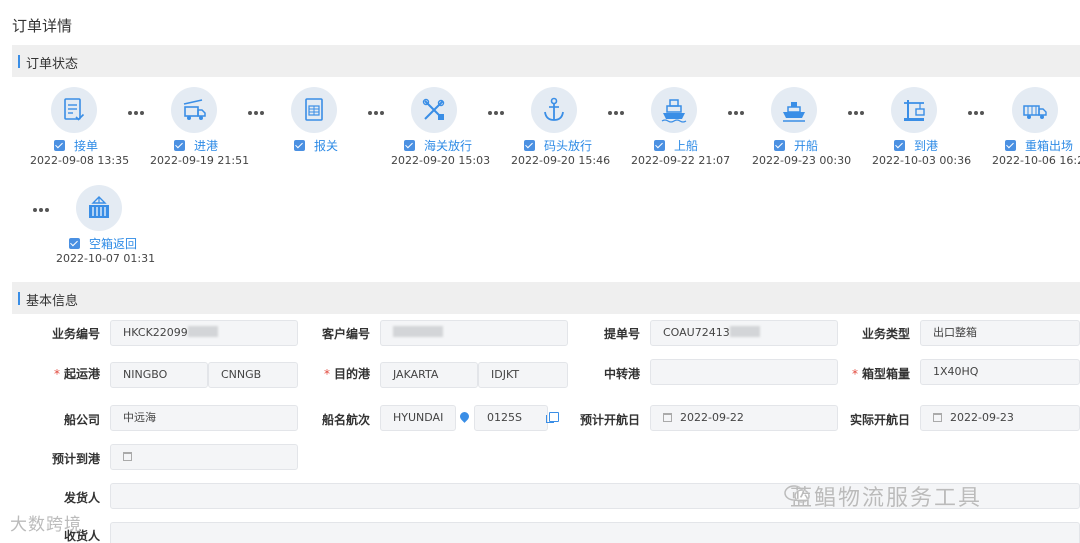 The width and height of the screenshot is (1080, 543). Describe the element at coordinates (316, 146) in the screenshot. I see `step-label-customs-declaration: 报关` at that location.